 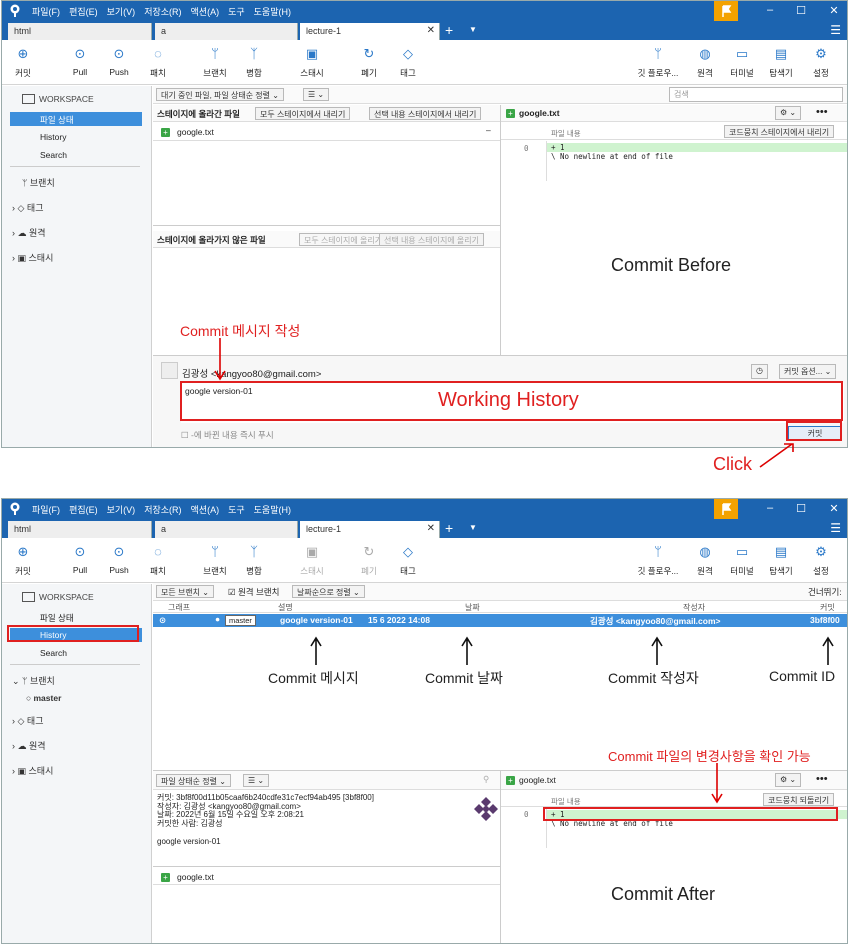 I want to click on unstage-hunk-button: 코드뭉치 스테이지에서 내리기, so click(x=779, y=131).